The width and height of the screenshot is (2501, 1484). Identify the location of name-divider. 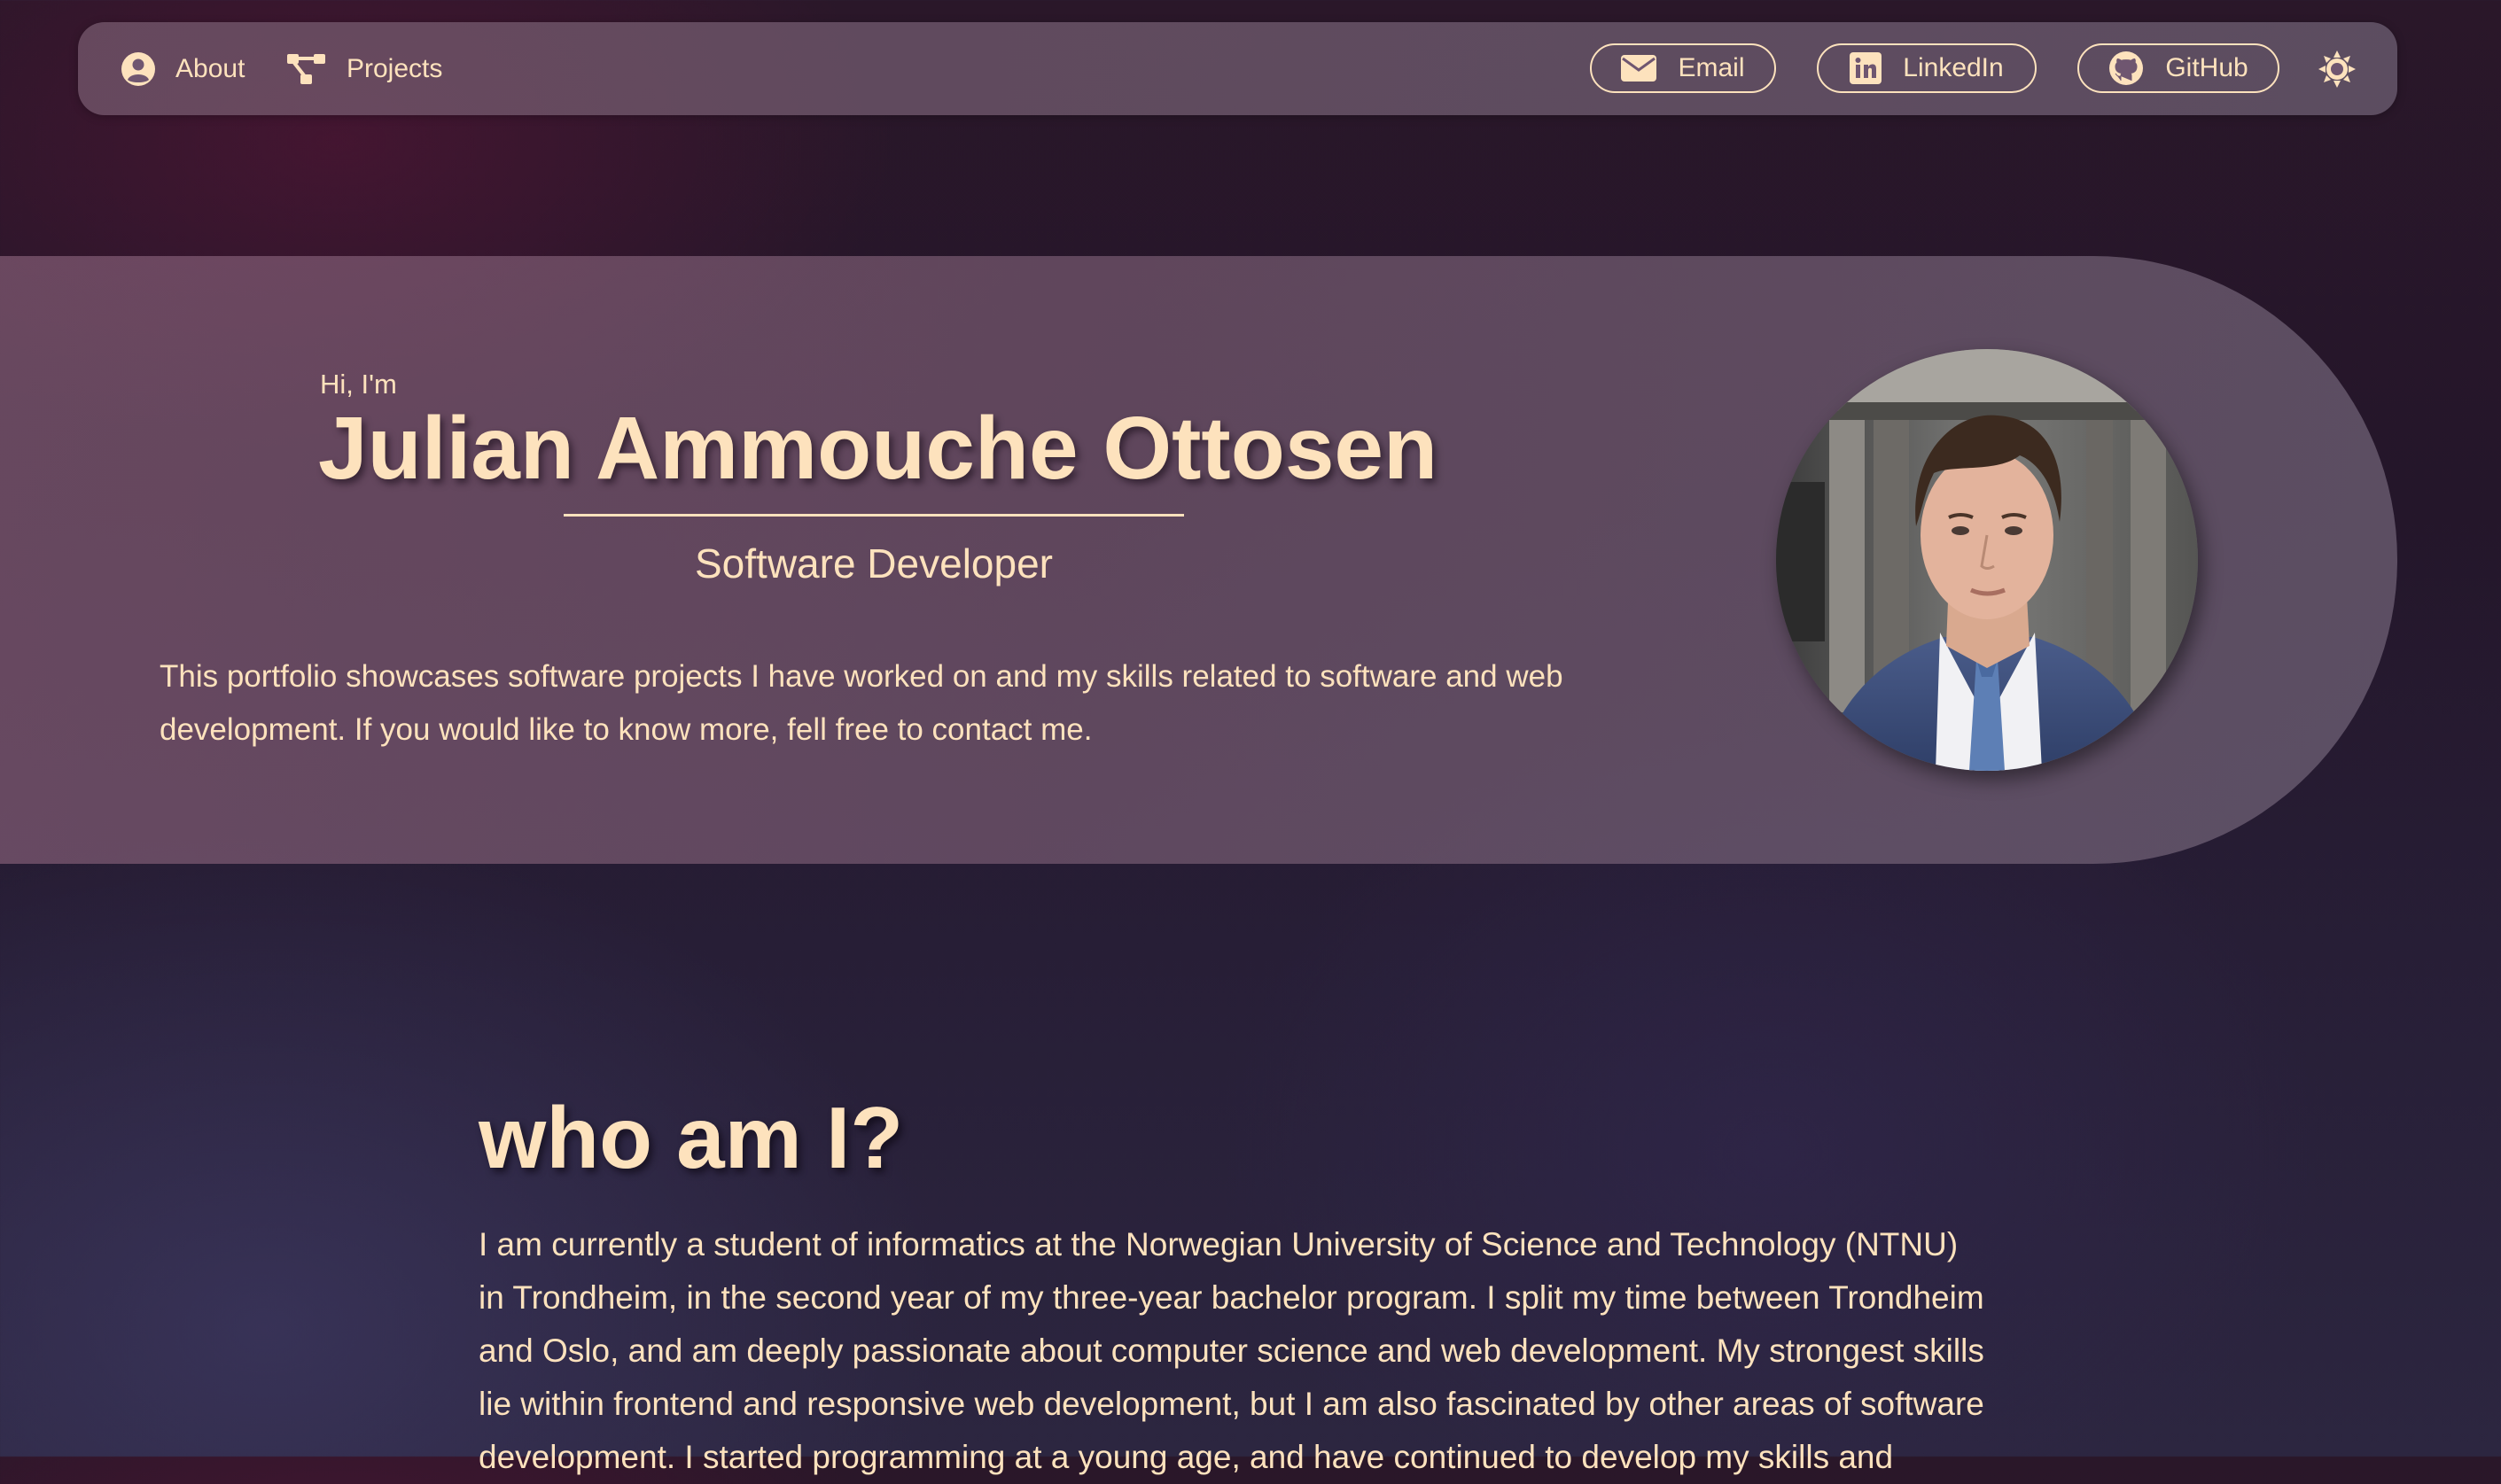
(874, 515).